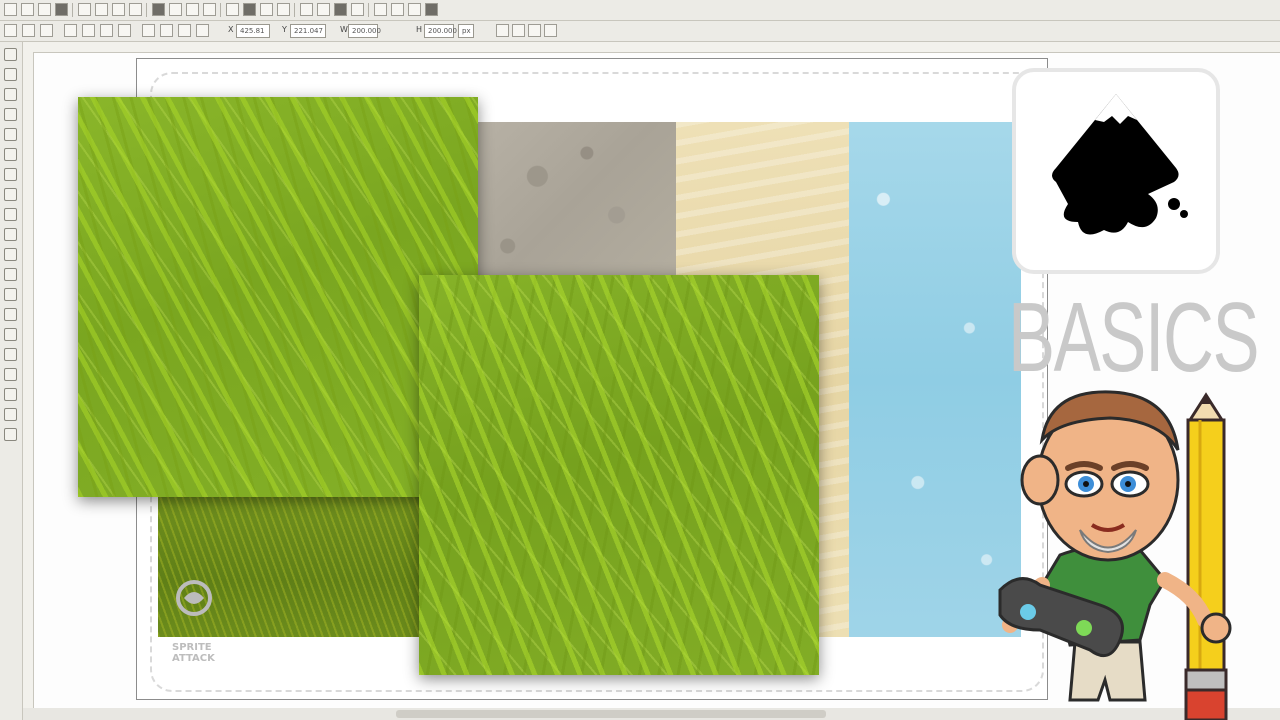 The image size is (1280, 720). I want to click on xml-editor-icon, so click(397, 9).